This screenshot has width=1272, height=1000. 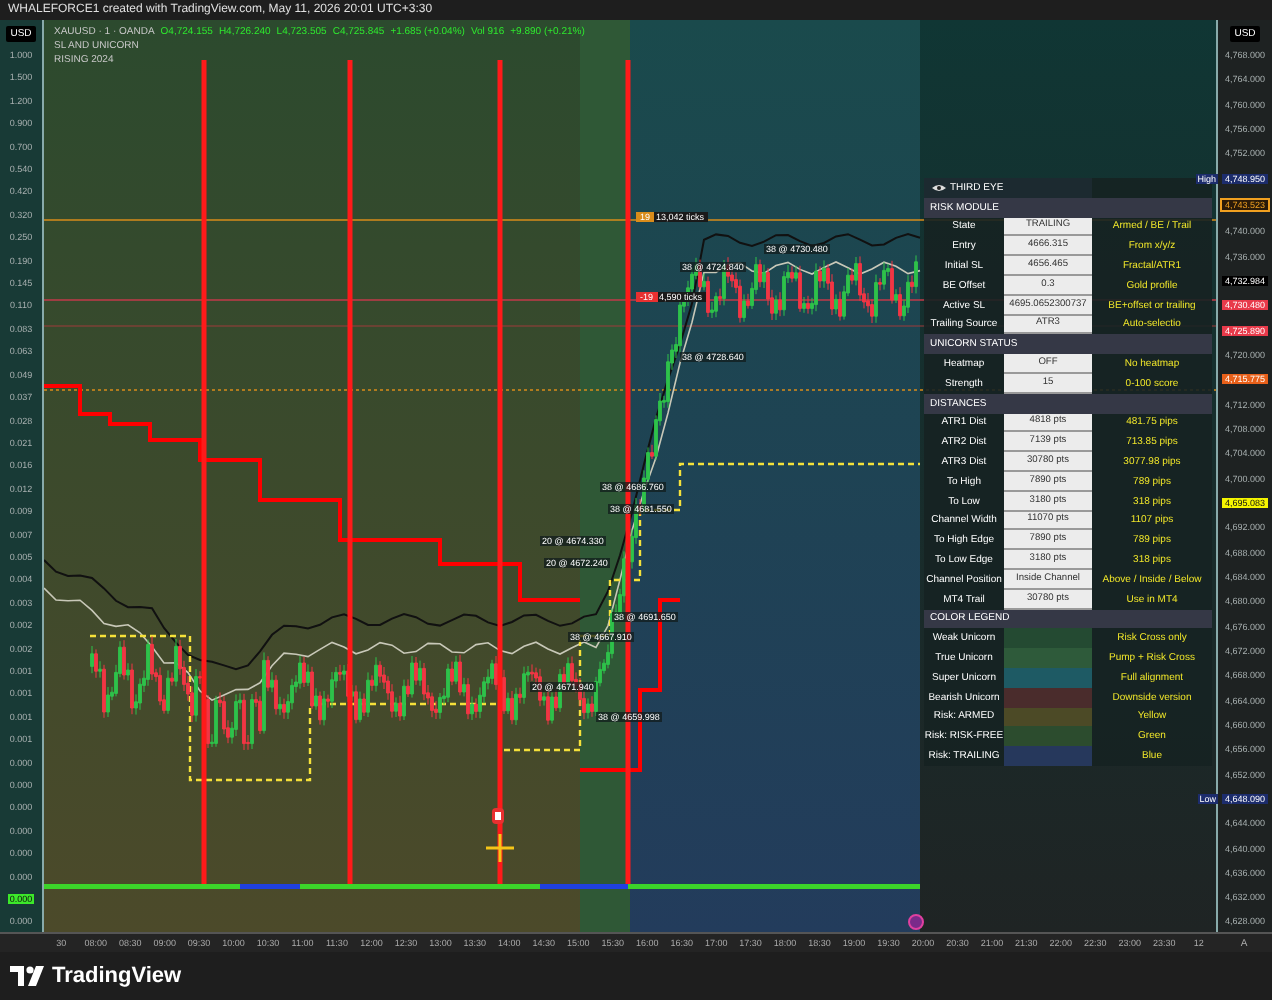 I want to click on logo-icon, so click(x=28, y=976).